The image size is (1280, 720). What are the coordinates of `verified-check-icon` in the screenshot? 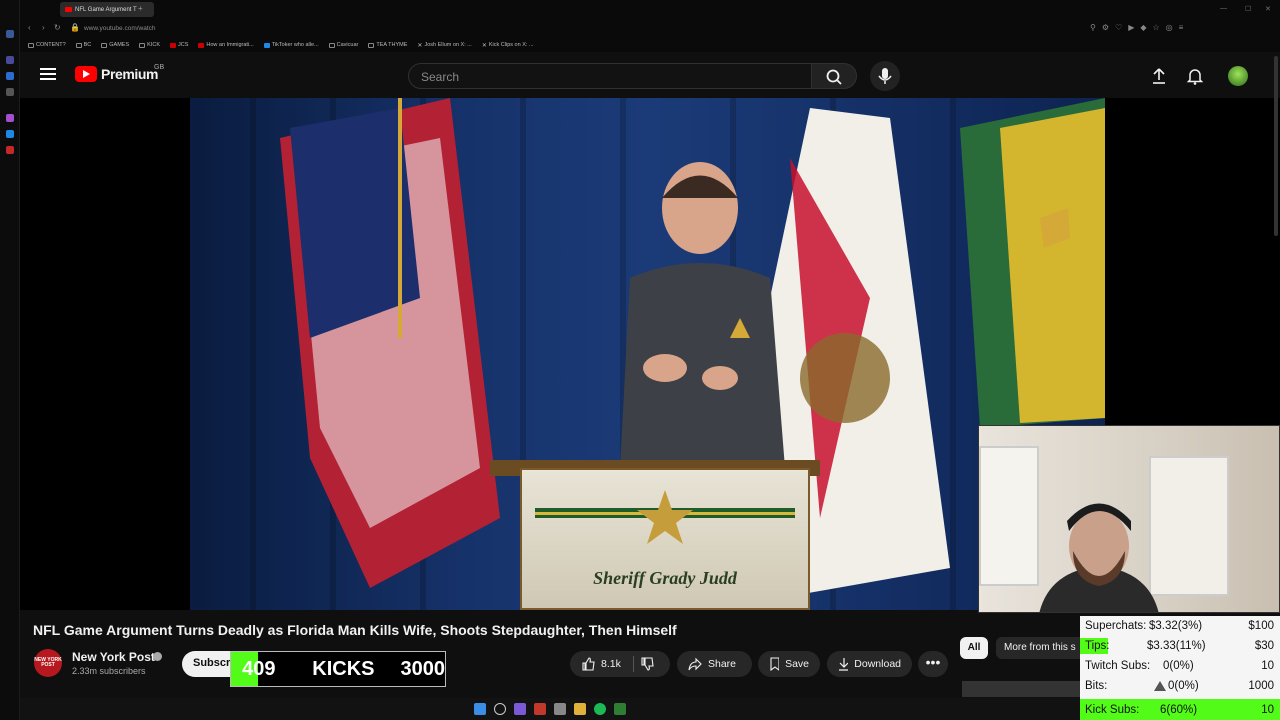 It's located at (157, 656).